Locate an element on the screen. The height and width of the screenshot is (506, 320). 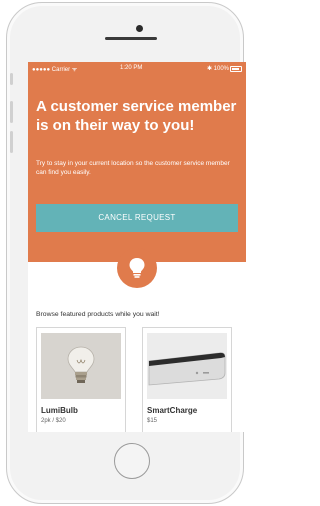
carrier-label: ●●●●● Carrier ⁠ᯤ is located at coordinates (55, 70).